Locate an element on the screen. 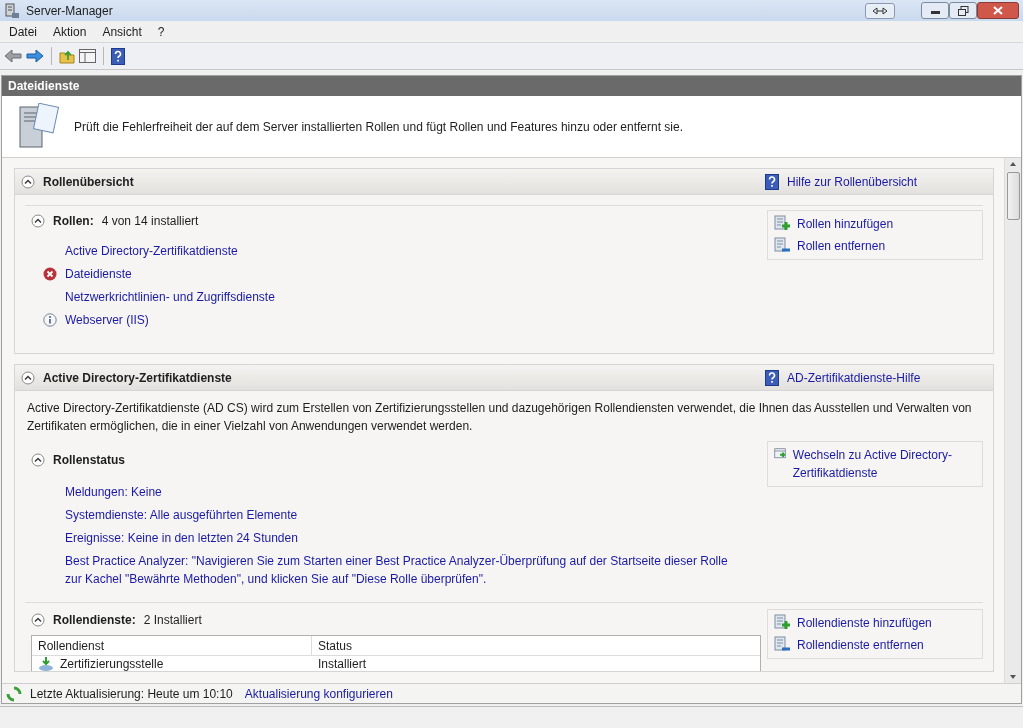 The image size is (1023, 728). role-services-label: Rollendienste: is located at coordinates (94, 620).